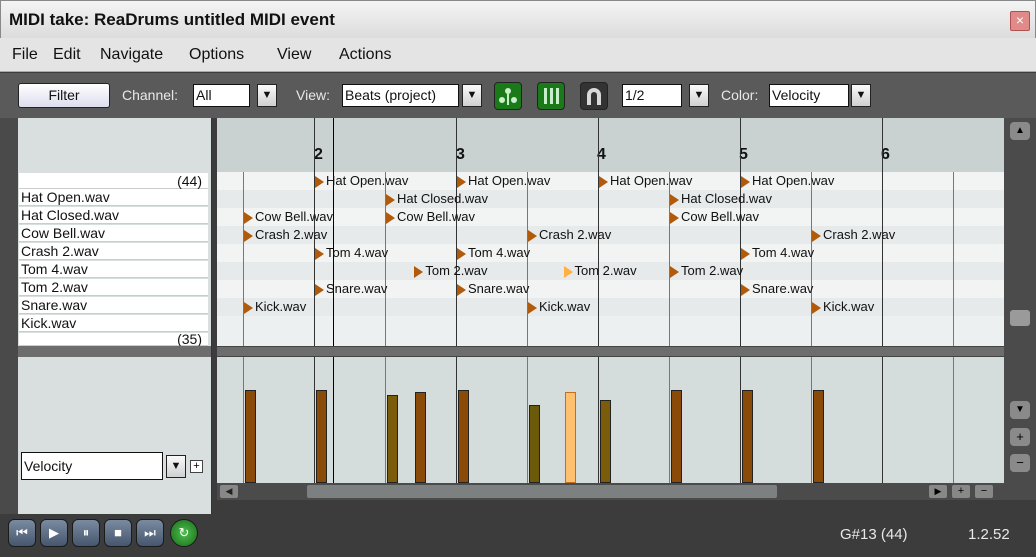 The image size is (1036, 557). What do you see at coordinates (118, 533) in the screenshot?
I see `stop-button: ■` at bounding box center [118, 533].